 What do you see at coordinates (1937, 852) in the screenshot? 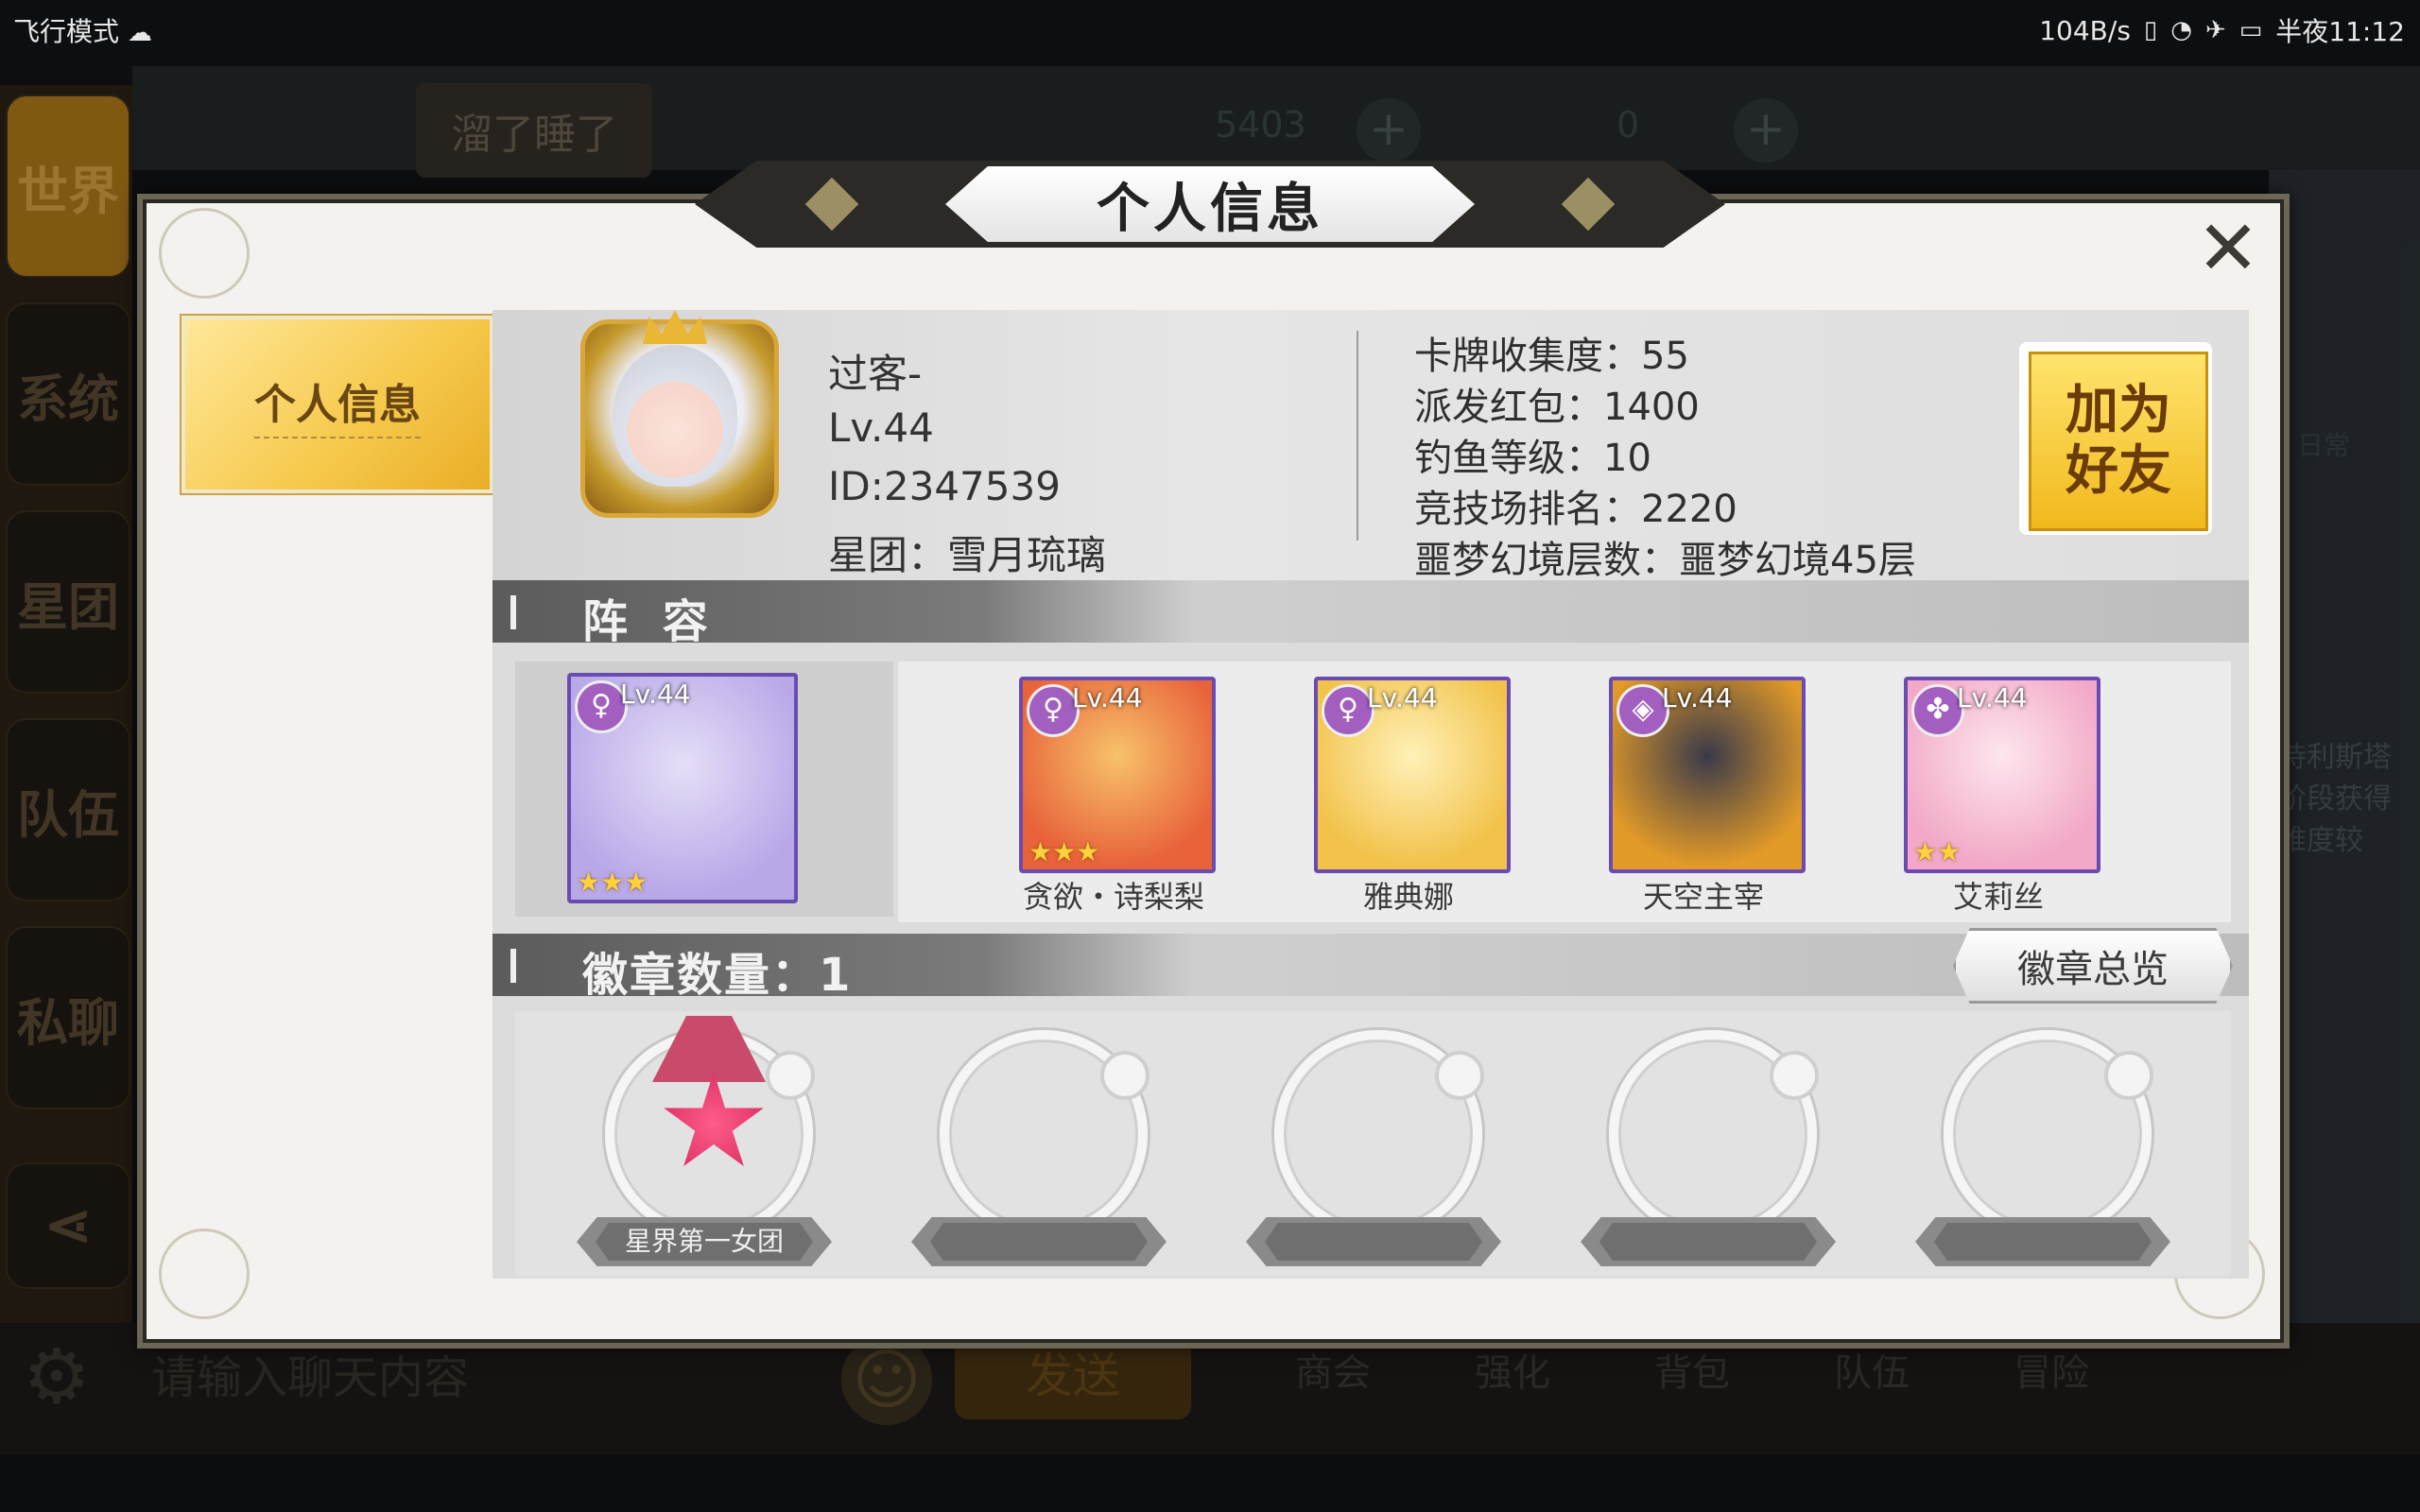
I see `star-rating: ★★` at bounding box center [1937, 852].